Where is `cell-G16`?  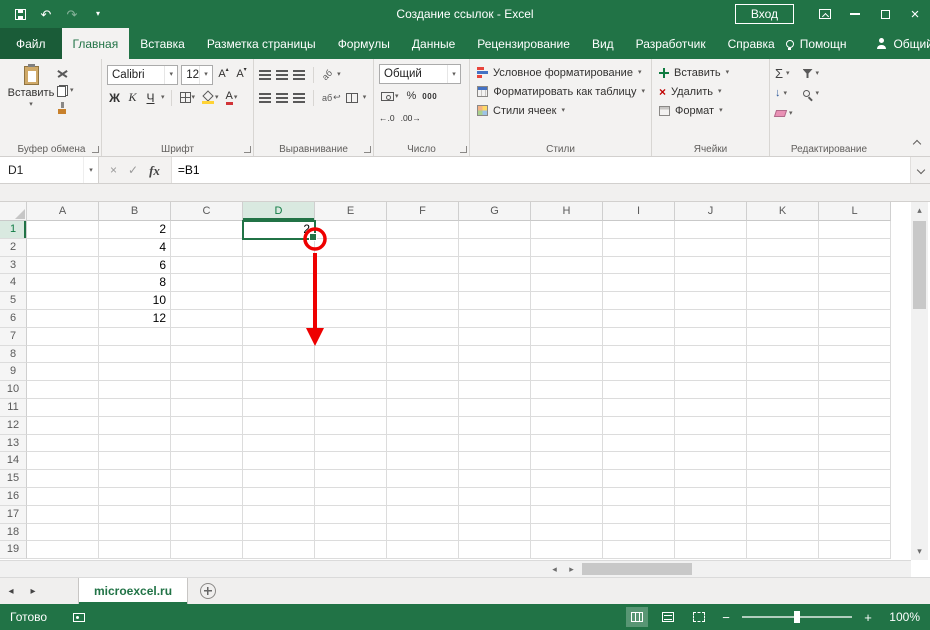
cell-G16 is located at coordinates (495, 496).